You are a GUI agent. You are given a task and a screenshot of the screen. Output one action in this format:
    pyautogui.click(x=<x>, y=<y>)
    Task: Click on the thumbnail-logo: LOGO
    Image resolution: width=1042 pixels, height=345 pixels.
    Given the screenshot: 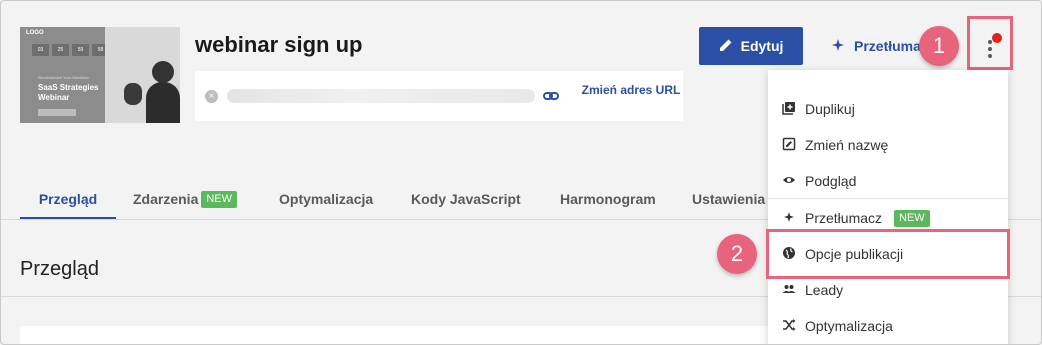 What is the action you would take?
    pyautogui.click(x=35, y=33)
    